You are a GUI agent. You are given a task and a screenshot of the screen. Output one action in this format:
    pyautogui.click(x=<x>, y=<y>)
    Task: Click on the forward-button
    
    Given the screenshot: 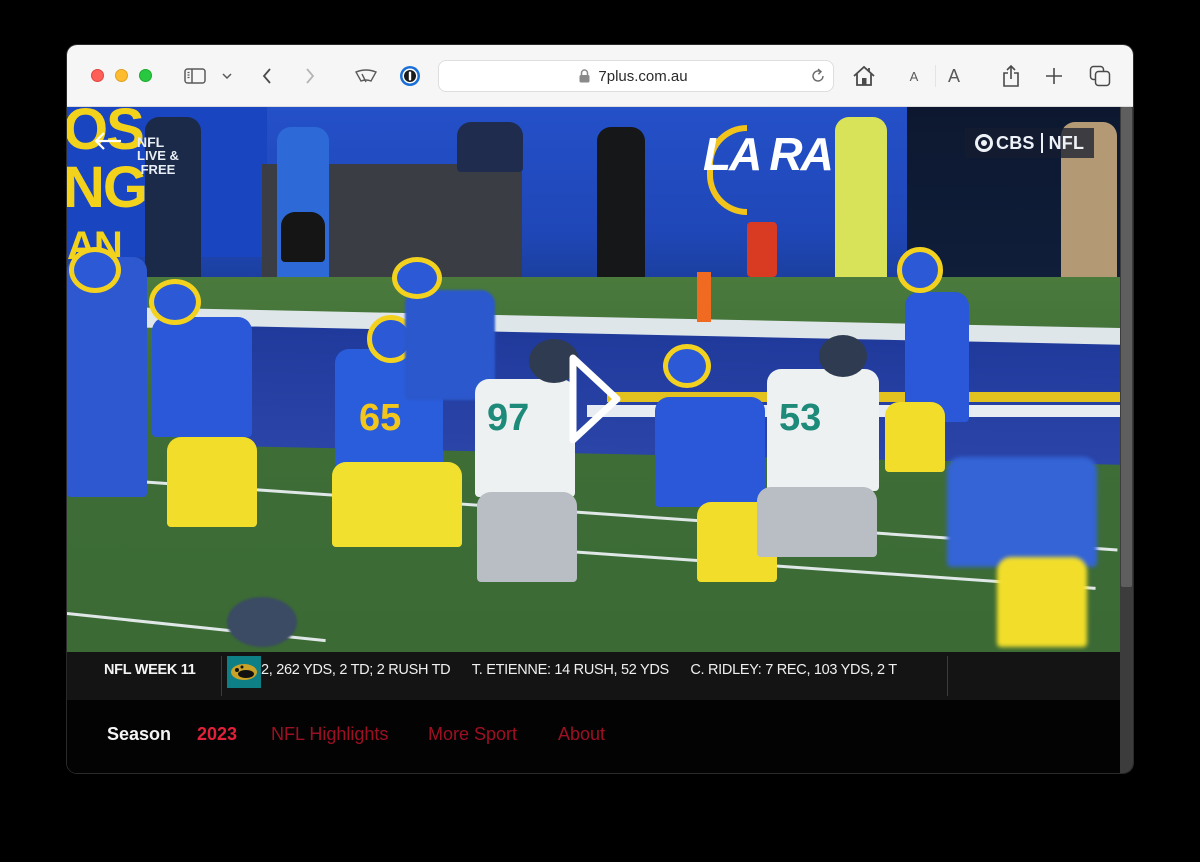 What is the action you would take?
    pyautogui.click(x=310, y=76)
    